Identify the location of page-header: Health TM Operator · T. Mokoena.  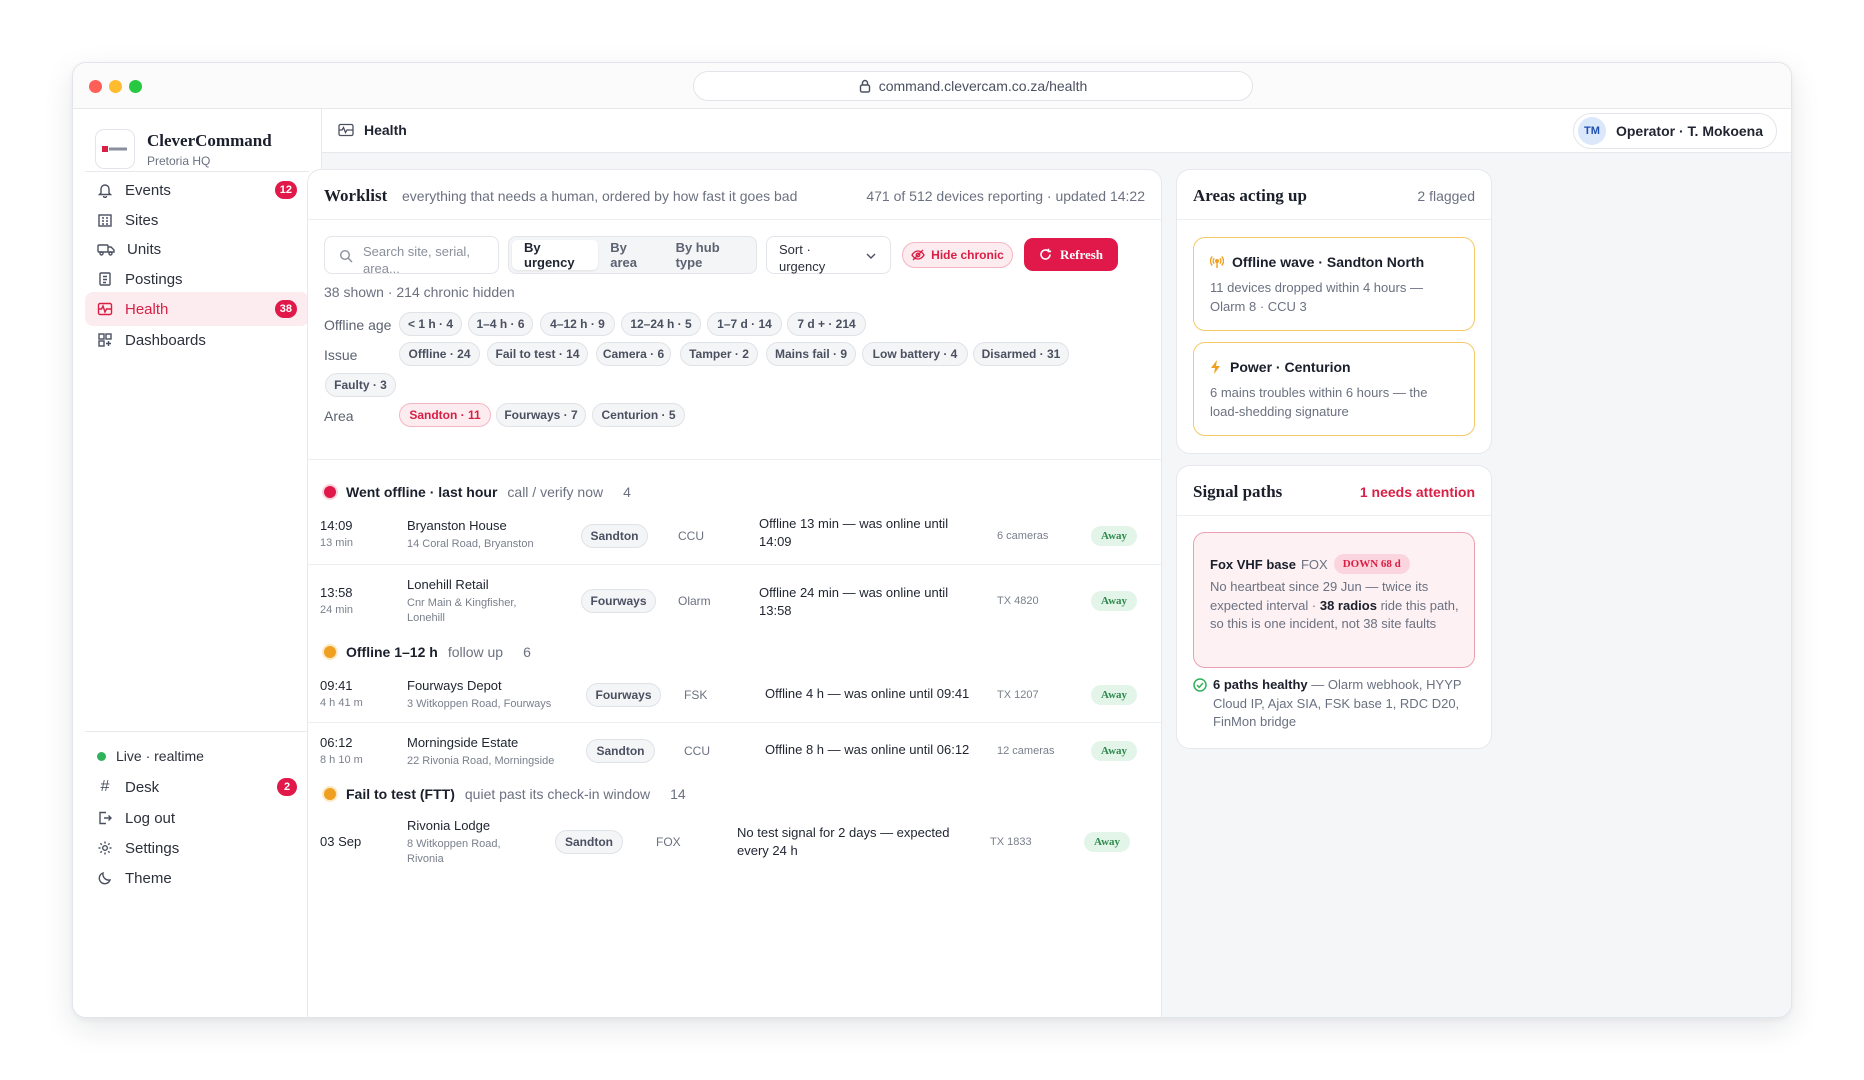
(1056, 131).